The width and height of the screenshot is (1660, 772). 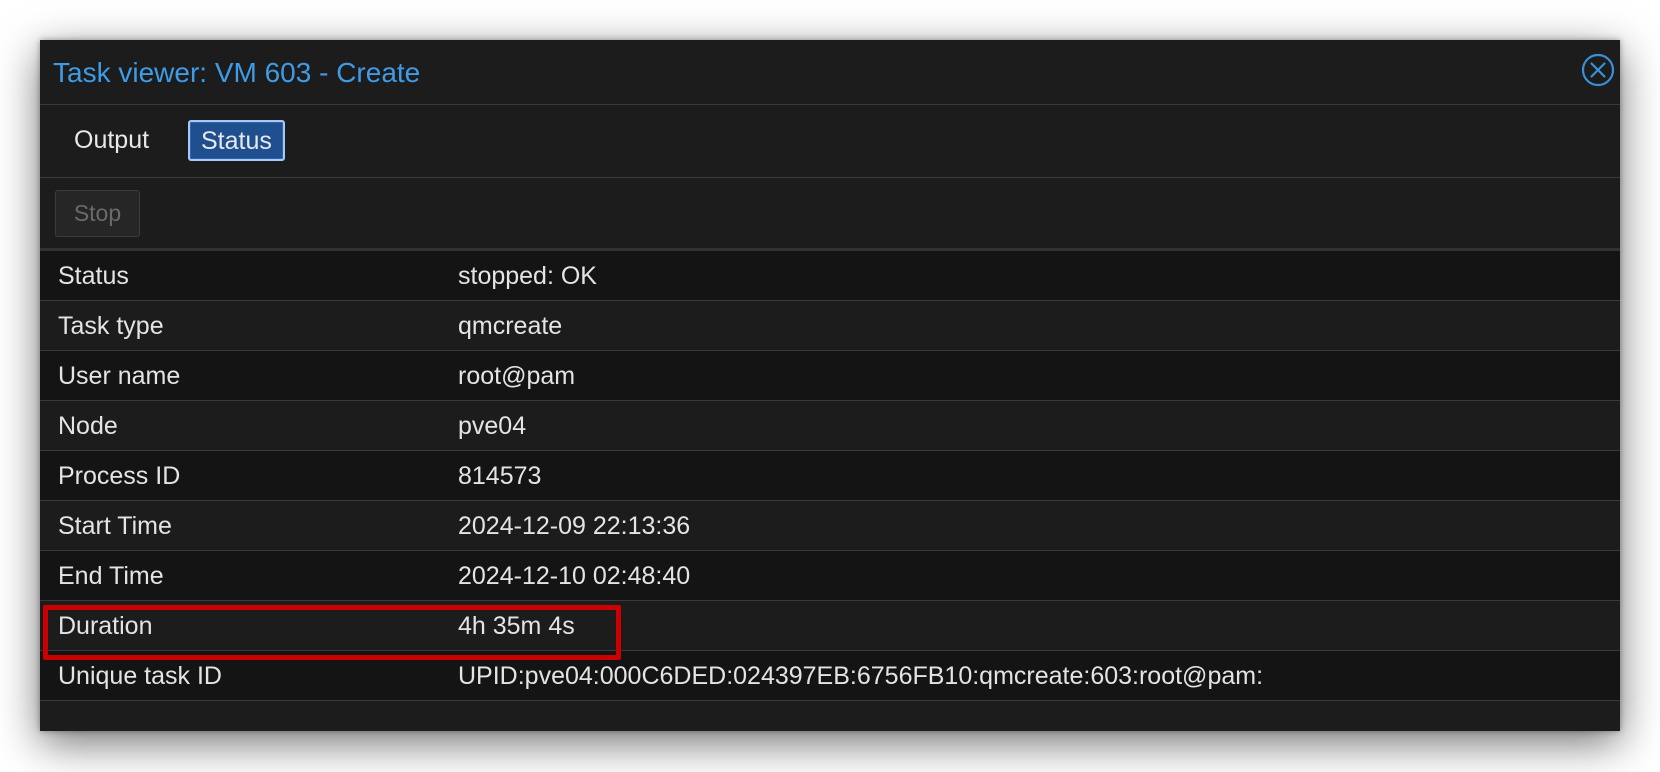 What do you see at coordinates (500, 476) in the screenshot?
I see `row-value: 814573` at bounding box center [500, 476].